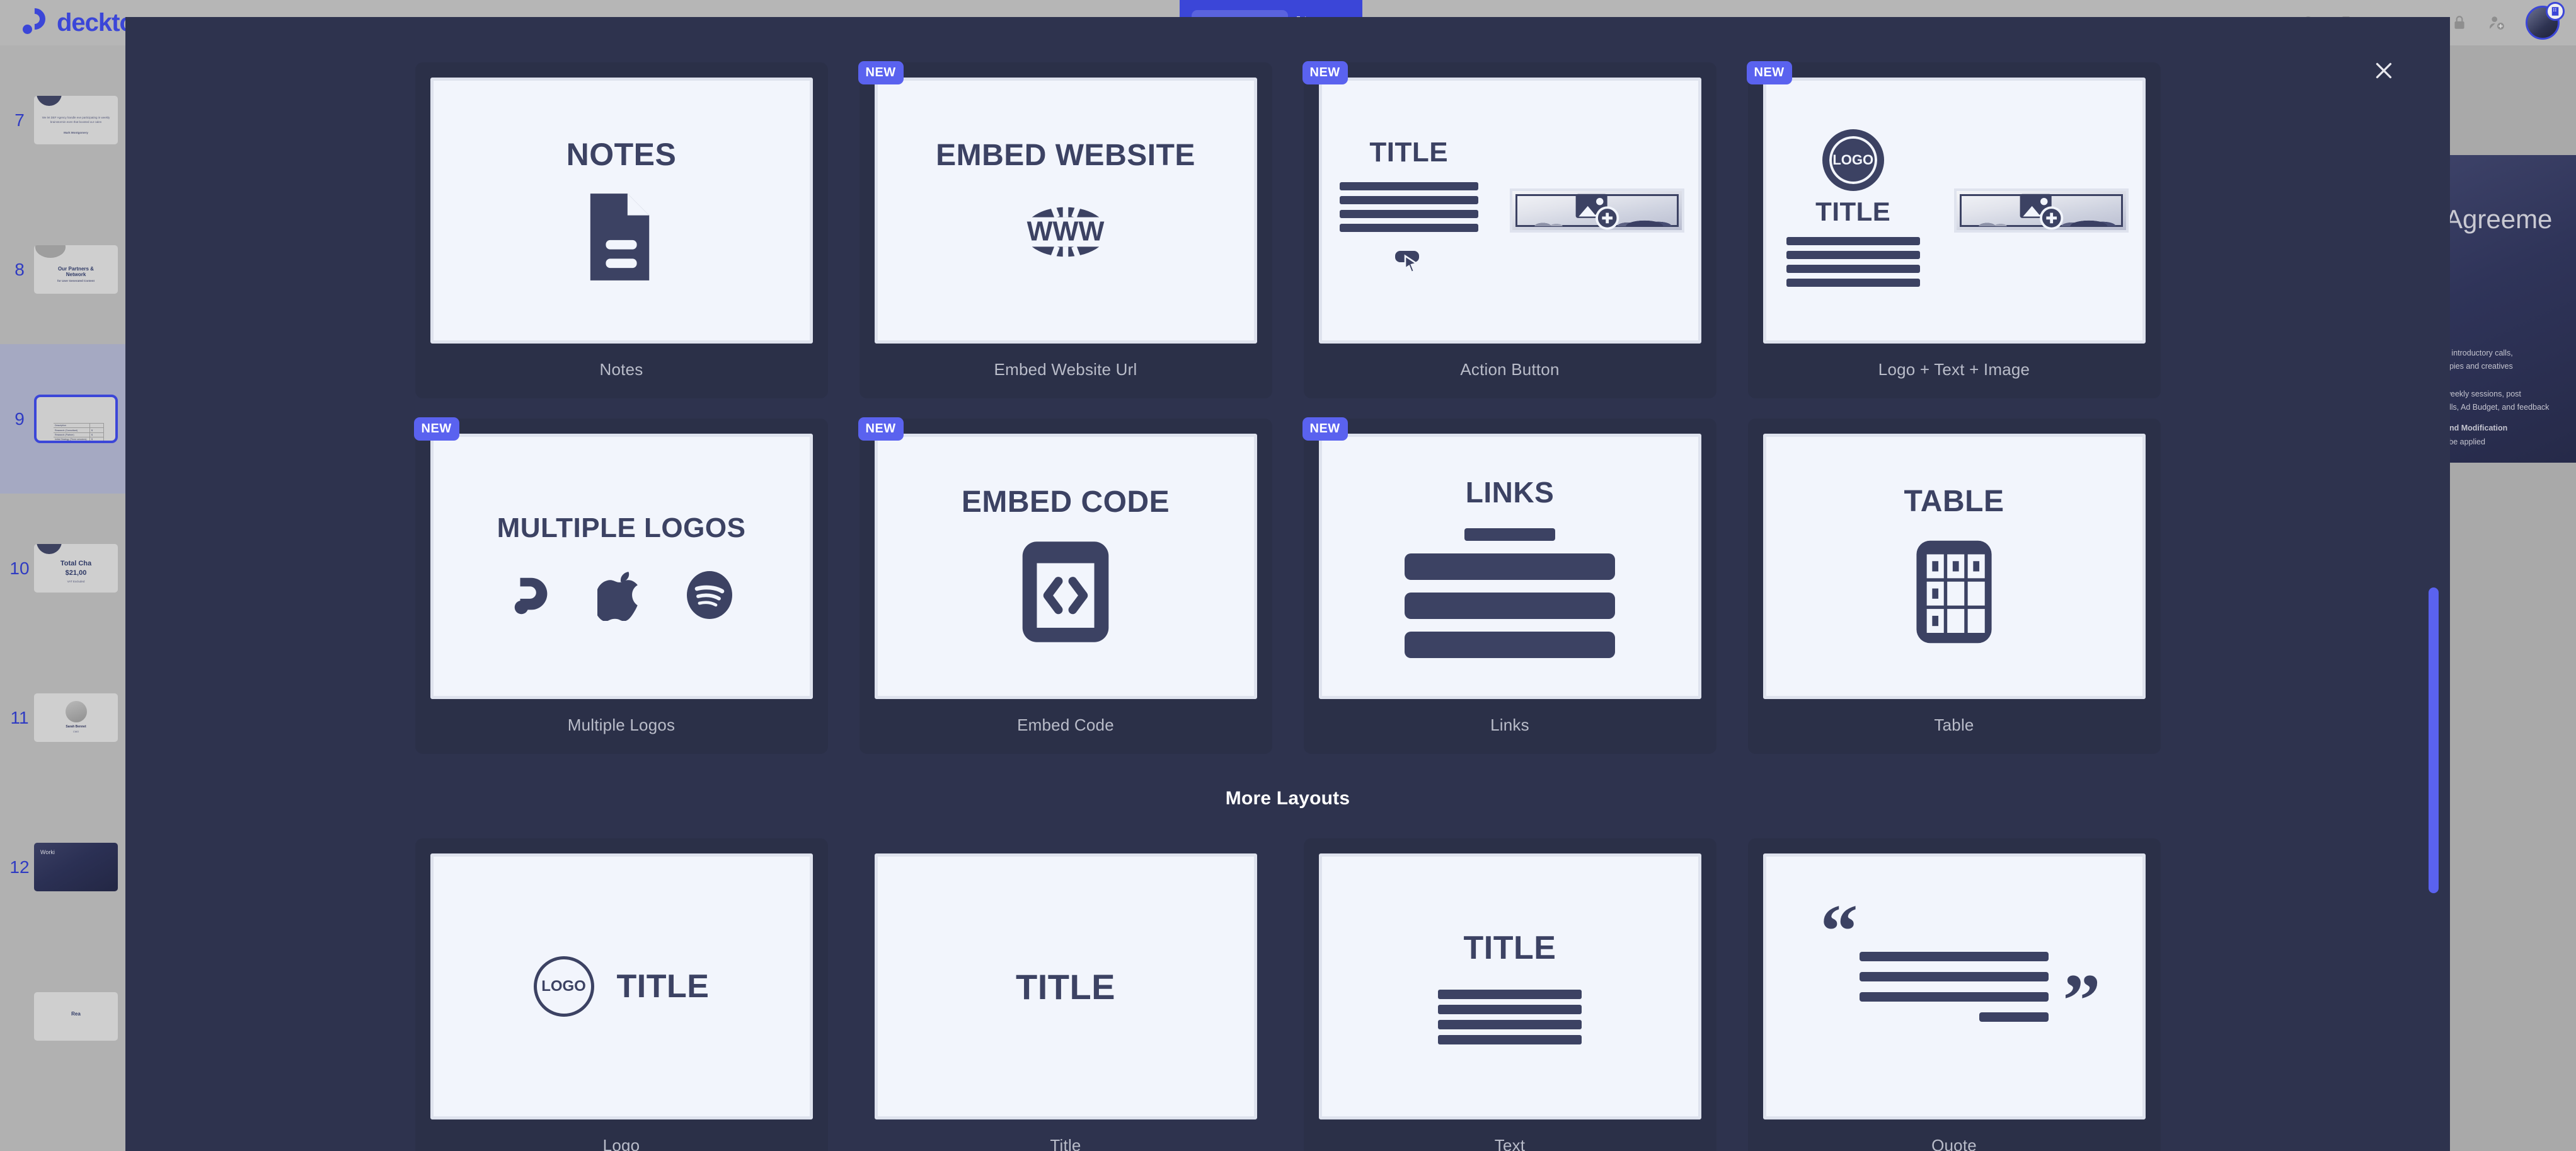  What do you see at coordinates (76, 132) in the screenshot?
I see `slide-quote-author: Mark Montgomery` at bounding box center [76, 132].